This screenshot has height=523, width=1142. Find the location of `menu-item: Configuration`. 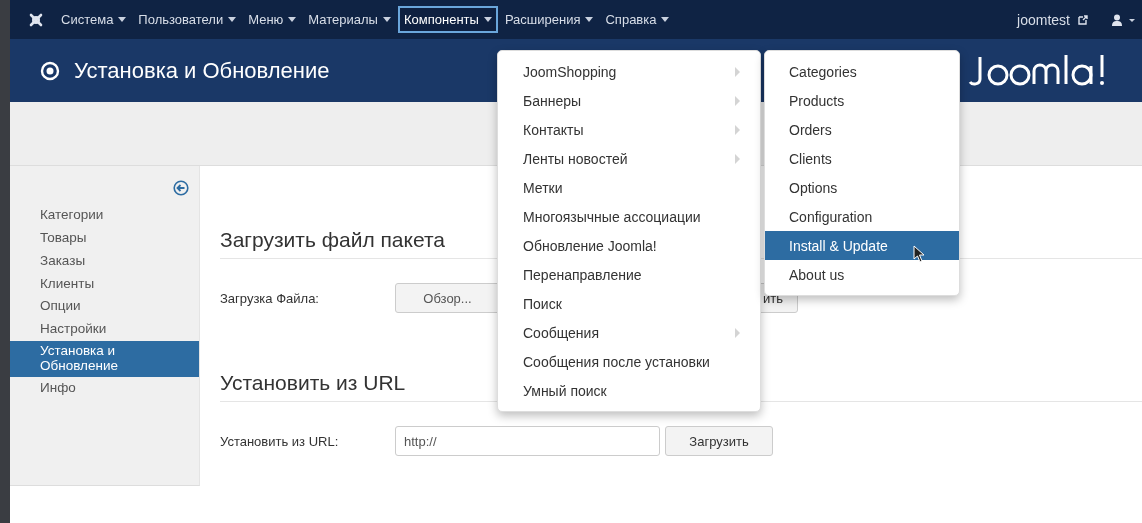

menu-item: Configuration is located at coordinates (862, 216).